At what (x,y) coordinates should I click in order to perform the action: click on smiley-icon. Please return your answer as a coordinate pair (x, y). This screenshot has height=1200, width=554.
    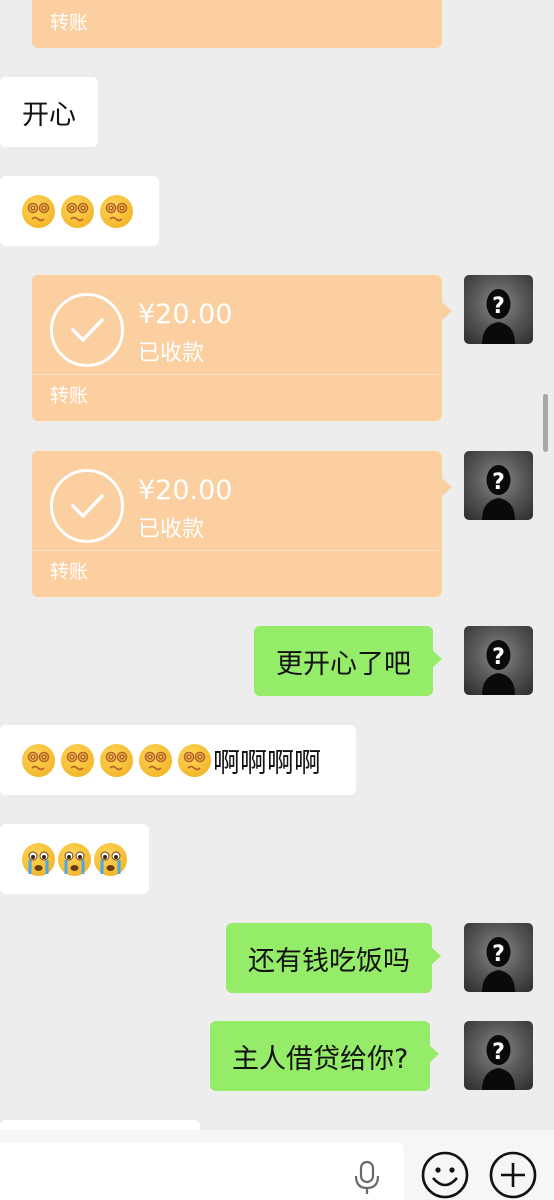
    Looking at the image, I should click on (445, 1175).